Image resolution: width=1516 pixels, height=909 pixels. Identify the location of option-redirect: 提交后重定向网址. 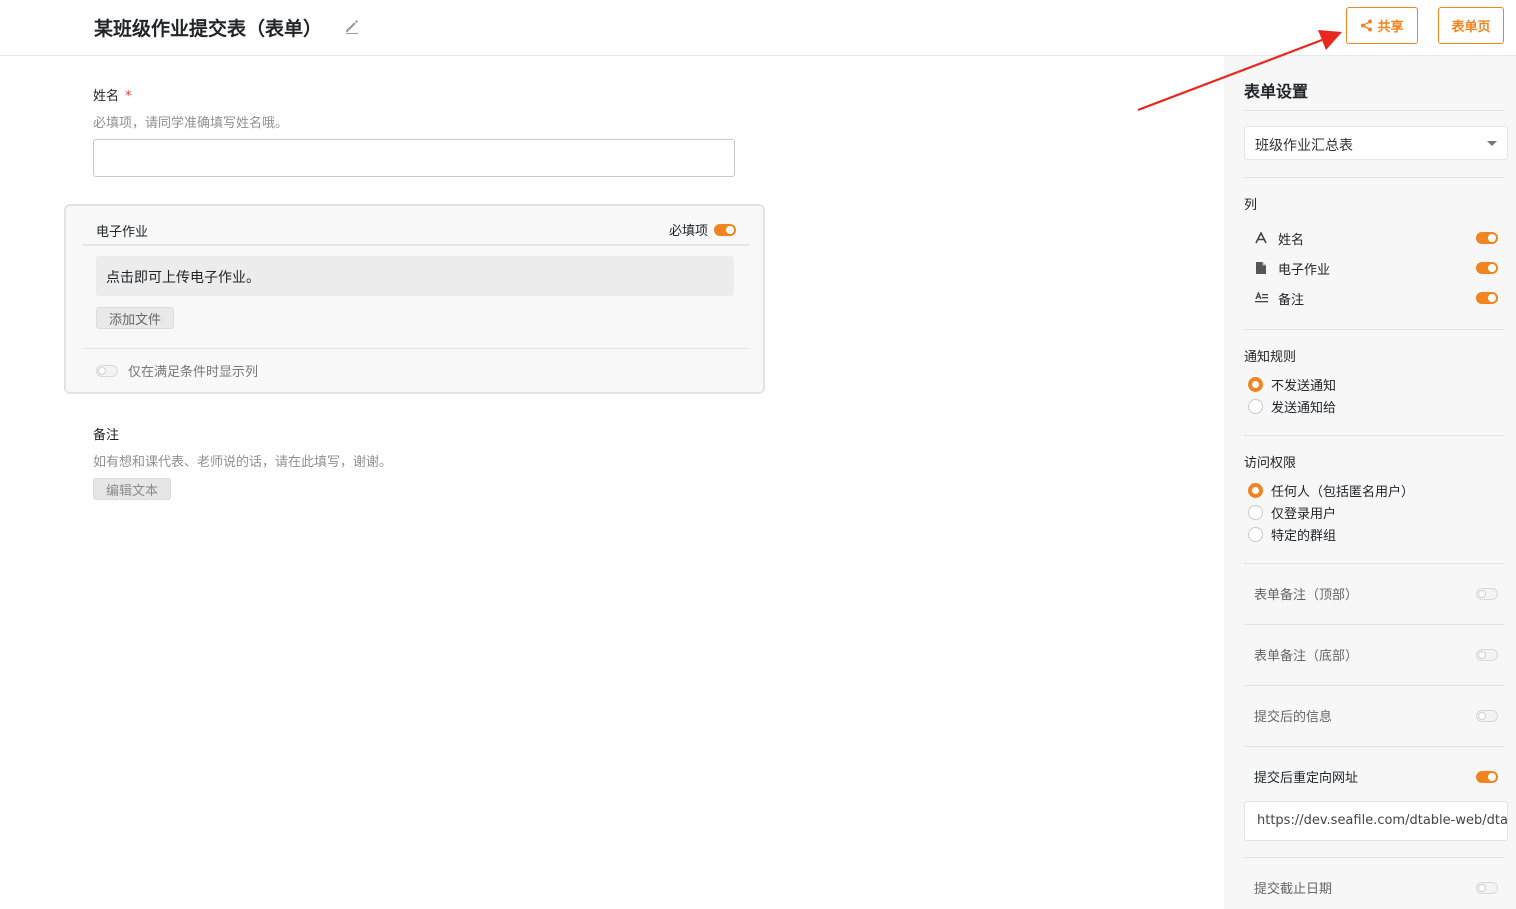
(1376, 776).